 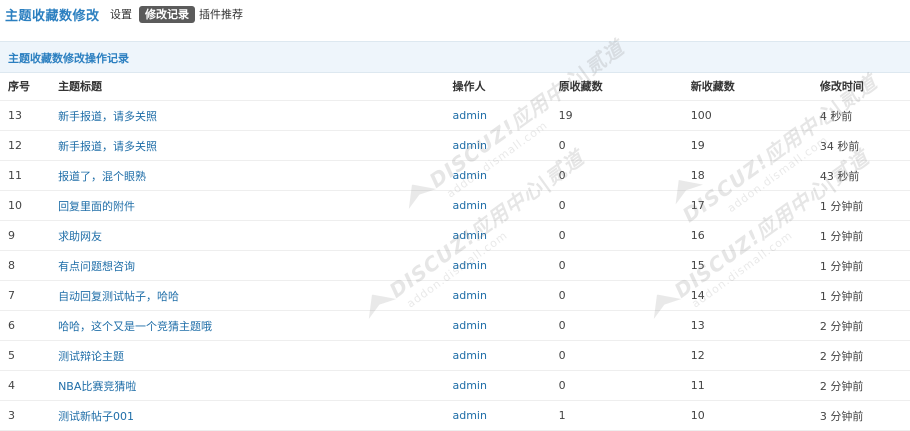 I want to click on table-row: 7 自动回复测试帖子，哈哈 admin 0 14 1 分钟前, so click(x=455, y=295).